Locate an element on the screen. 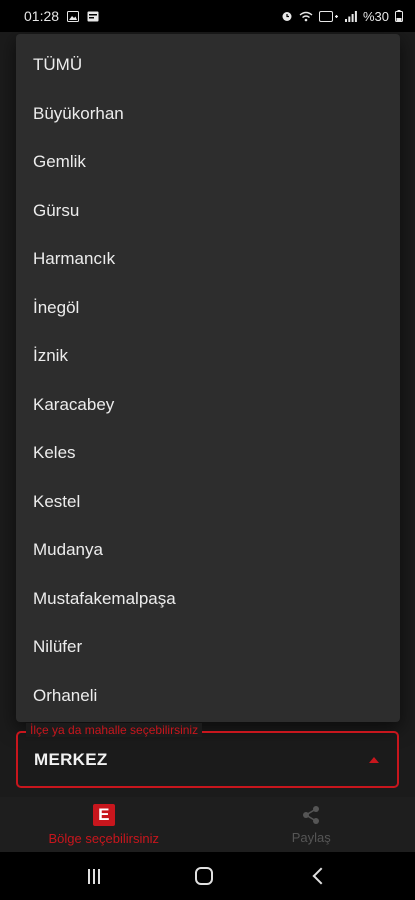  volte-icon is located at coordinates (328, 16).